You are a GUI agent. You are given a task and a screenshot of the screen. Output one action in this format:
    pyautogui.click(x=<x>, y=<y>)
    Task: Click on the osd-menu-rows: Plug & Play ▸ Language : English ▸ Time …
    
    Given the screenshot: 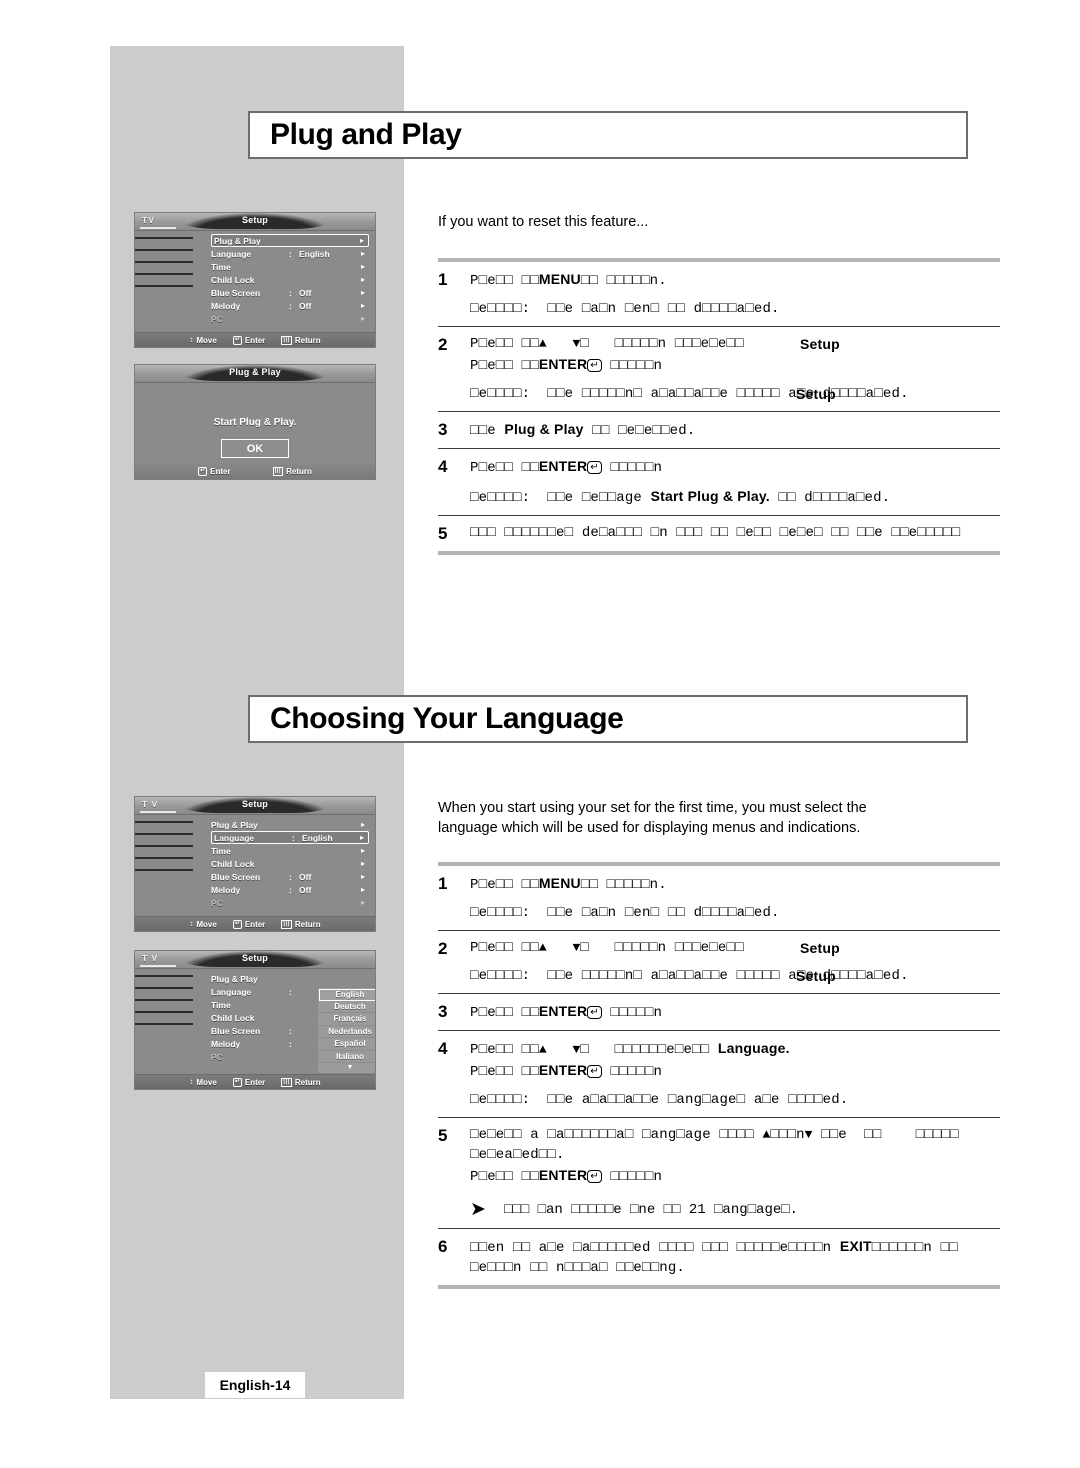 What is the action you would take?
    pyautogui.click(x=290, y=863)
    